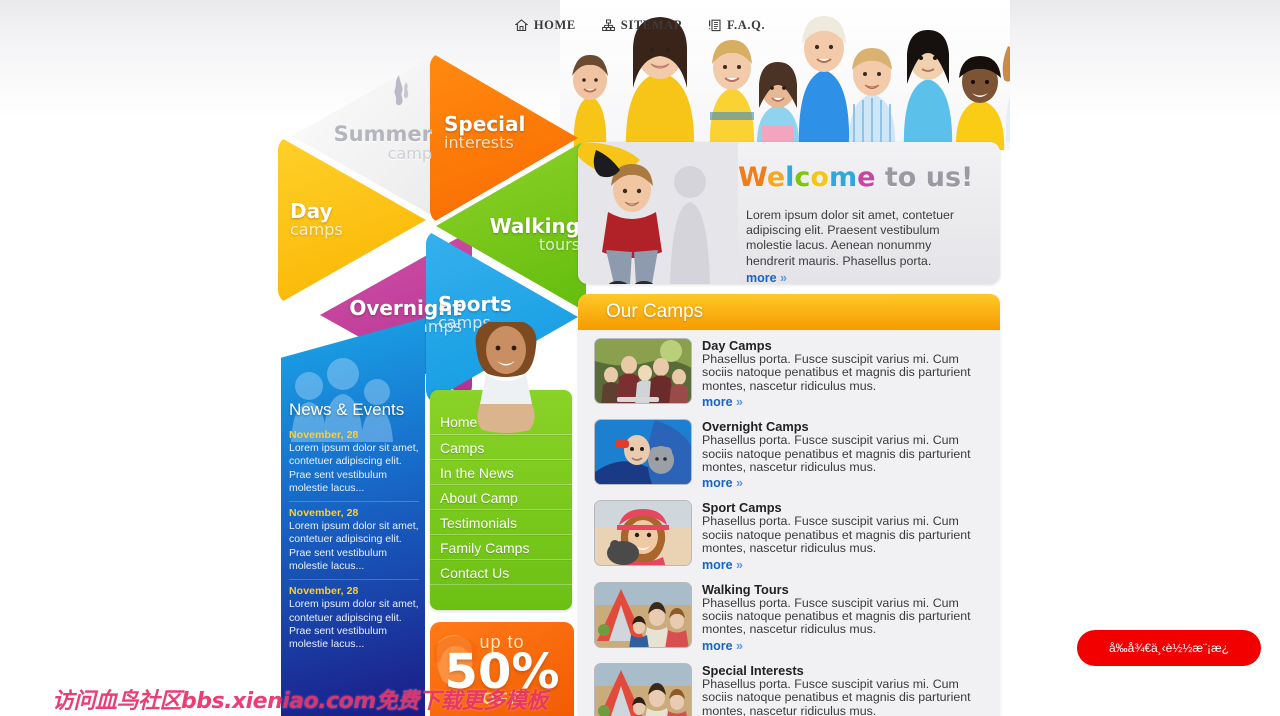 The width and height of the screenshot is (1280, 716). I want to click on triangle-labels-special: Special interests, so click(504, 133).